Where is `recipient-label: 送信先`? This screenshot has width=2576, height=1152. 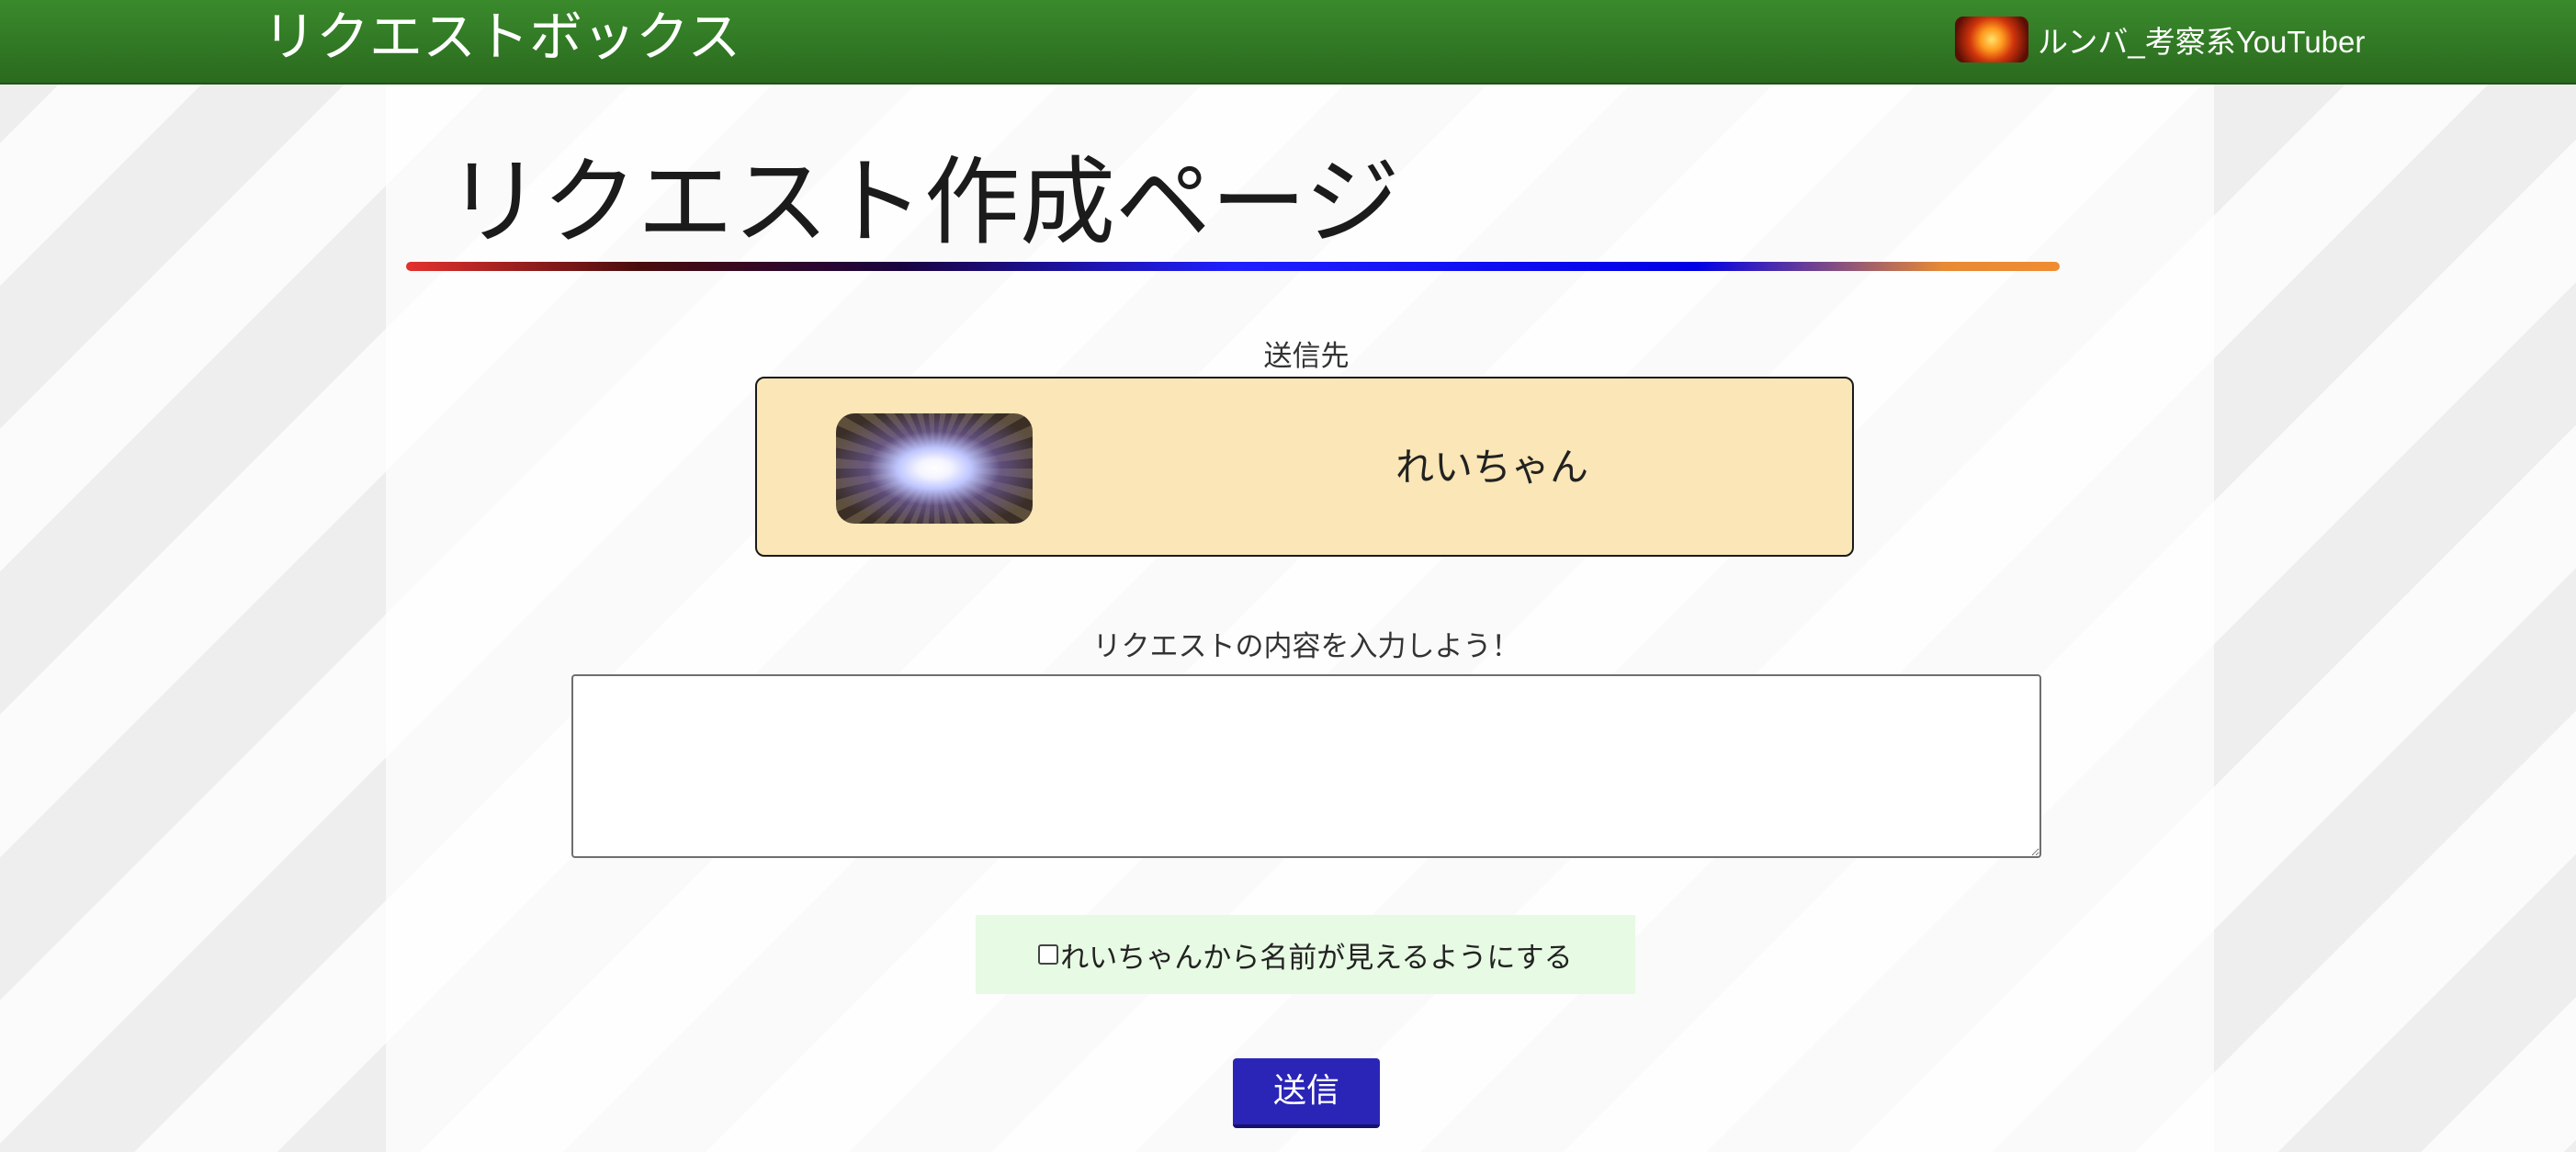
recipient-label: 送信先 is located at coordinates (1306, 356).